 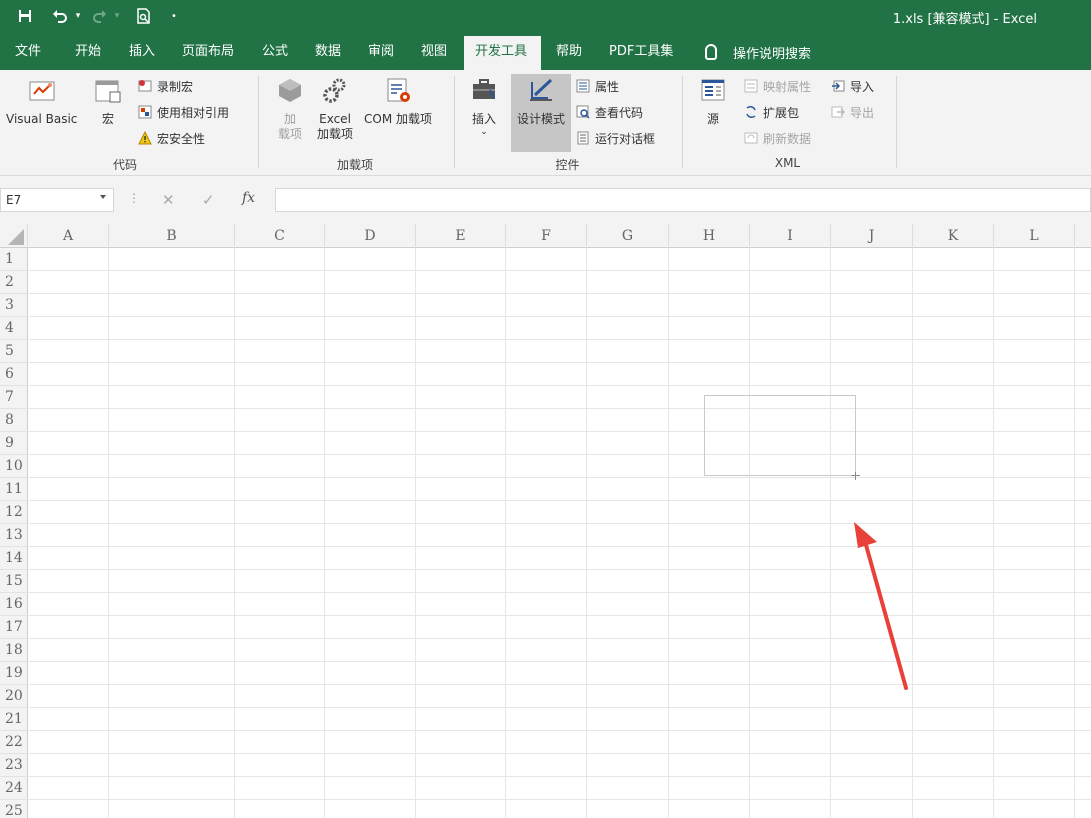 What do you see at coordinates (1034, 236) in the screenshot?
I see `column-header-l: L` at bounding box center [1034, 236].